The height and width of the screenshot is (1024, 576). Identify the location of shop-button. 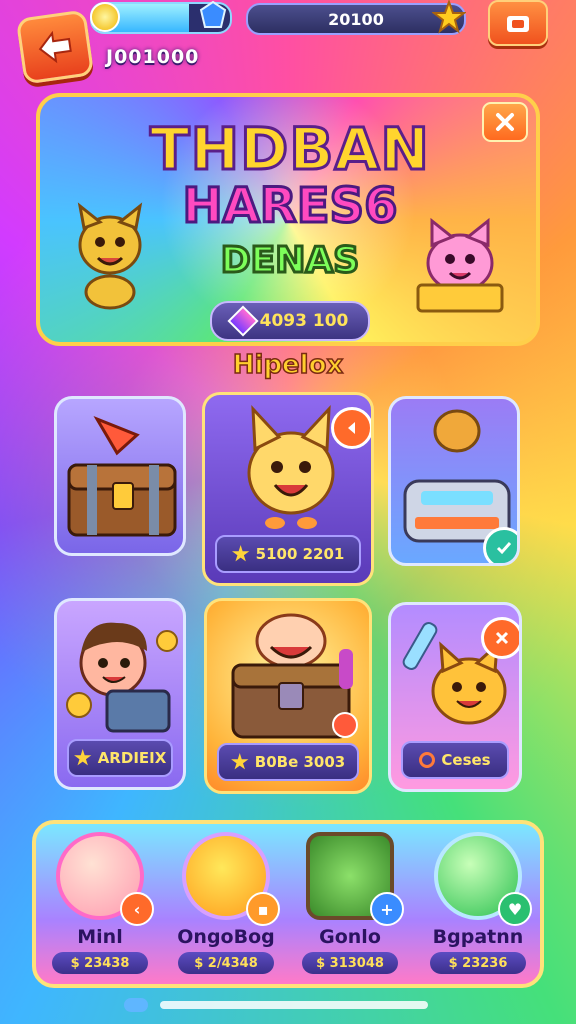
(518, 23).